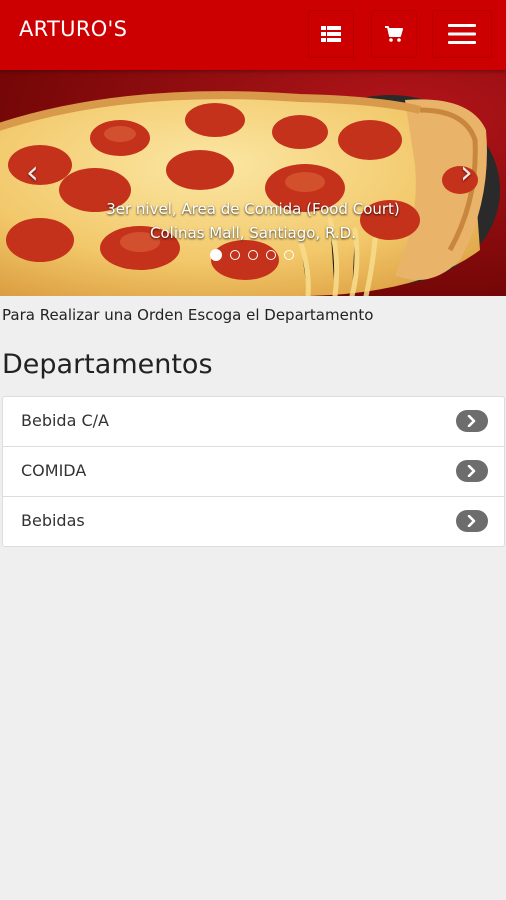 This screenshot has height=900, width=506. I want to click on department-item: COMIDA, so click(253, 472).